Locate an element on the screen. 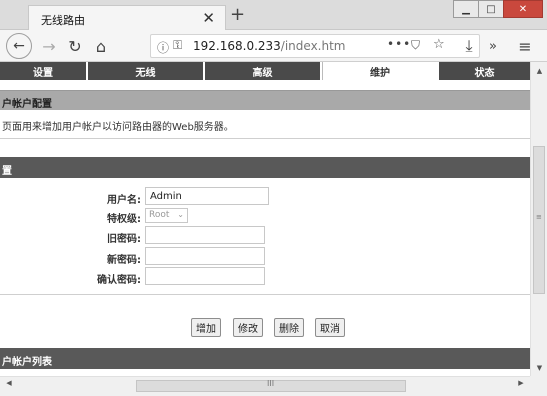 Image resolution: width=547 pixels, height=396 pixels. nav-item-status: 状态 is located at coordinates (484, 71).